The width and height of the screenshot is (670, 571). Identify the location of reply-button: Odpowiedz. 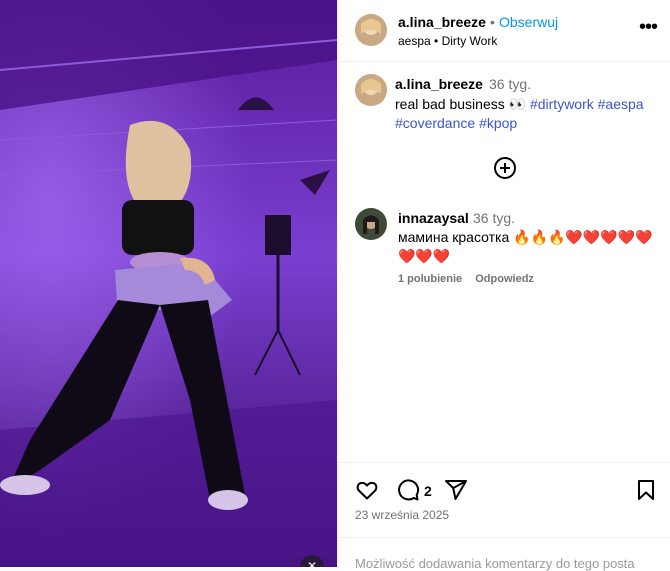
(504, 279).